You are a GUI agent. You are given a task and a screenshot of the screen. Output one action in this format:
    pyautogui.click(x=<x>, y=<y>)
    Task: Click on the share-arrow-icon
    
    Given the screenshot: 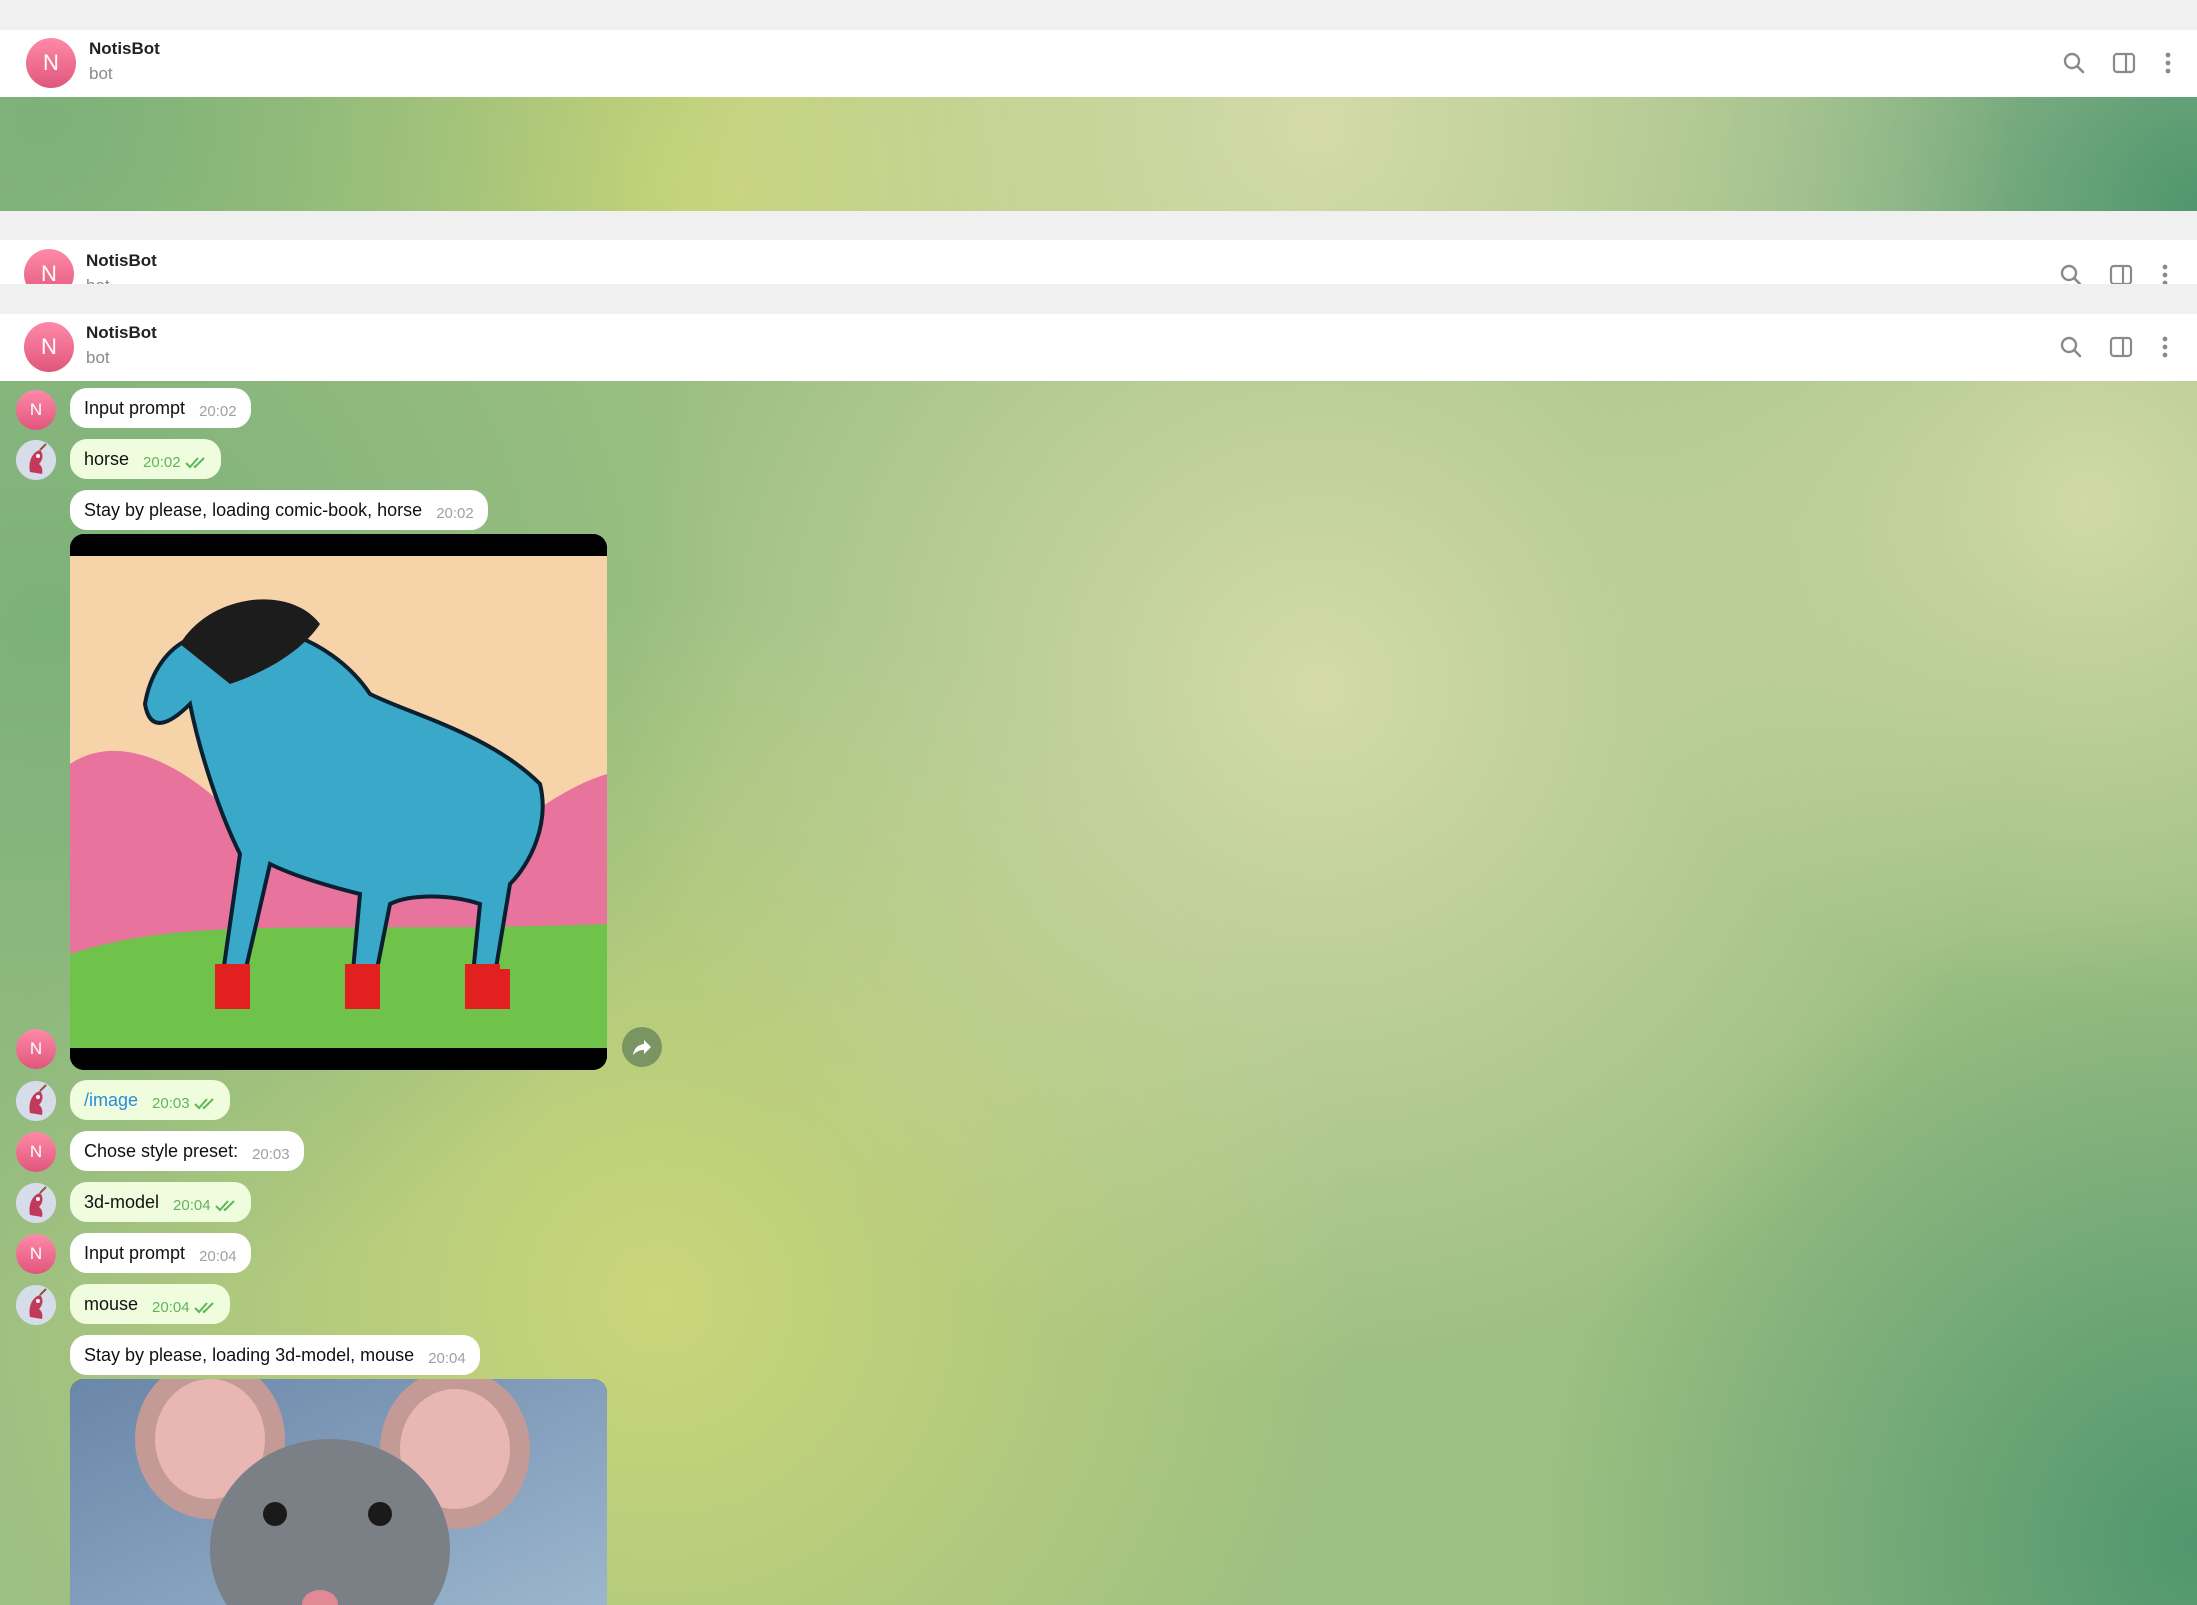 What is the action you would take?
    pyautogui.click(x=642, y=1047)
    